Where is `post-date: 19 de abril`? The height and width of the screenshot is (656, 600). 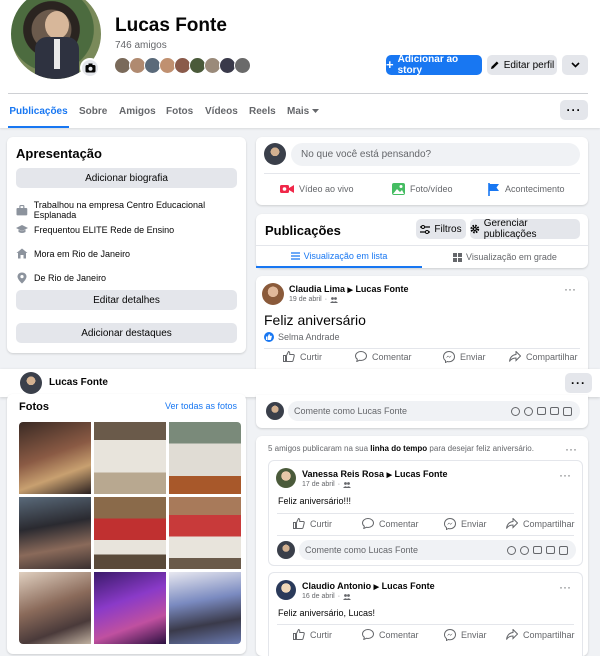
post-date: 19 de abril is located at coordinates (305, 299).